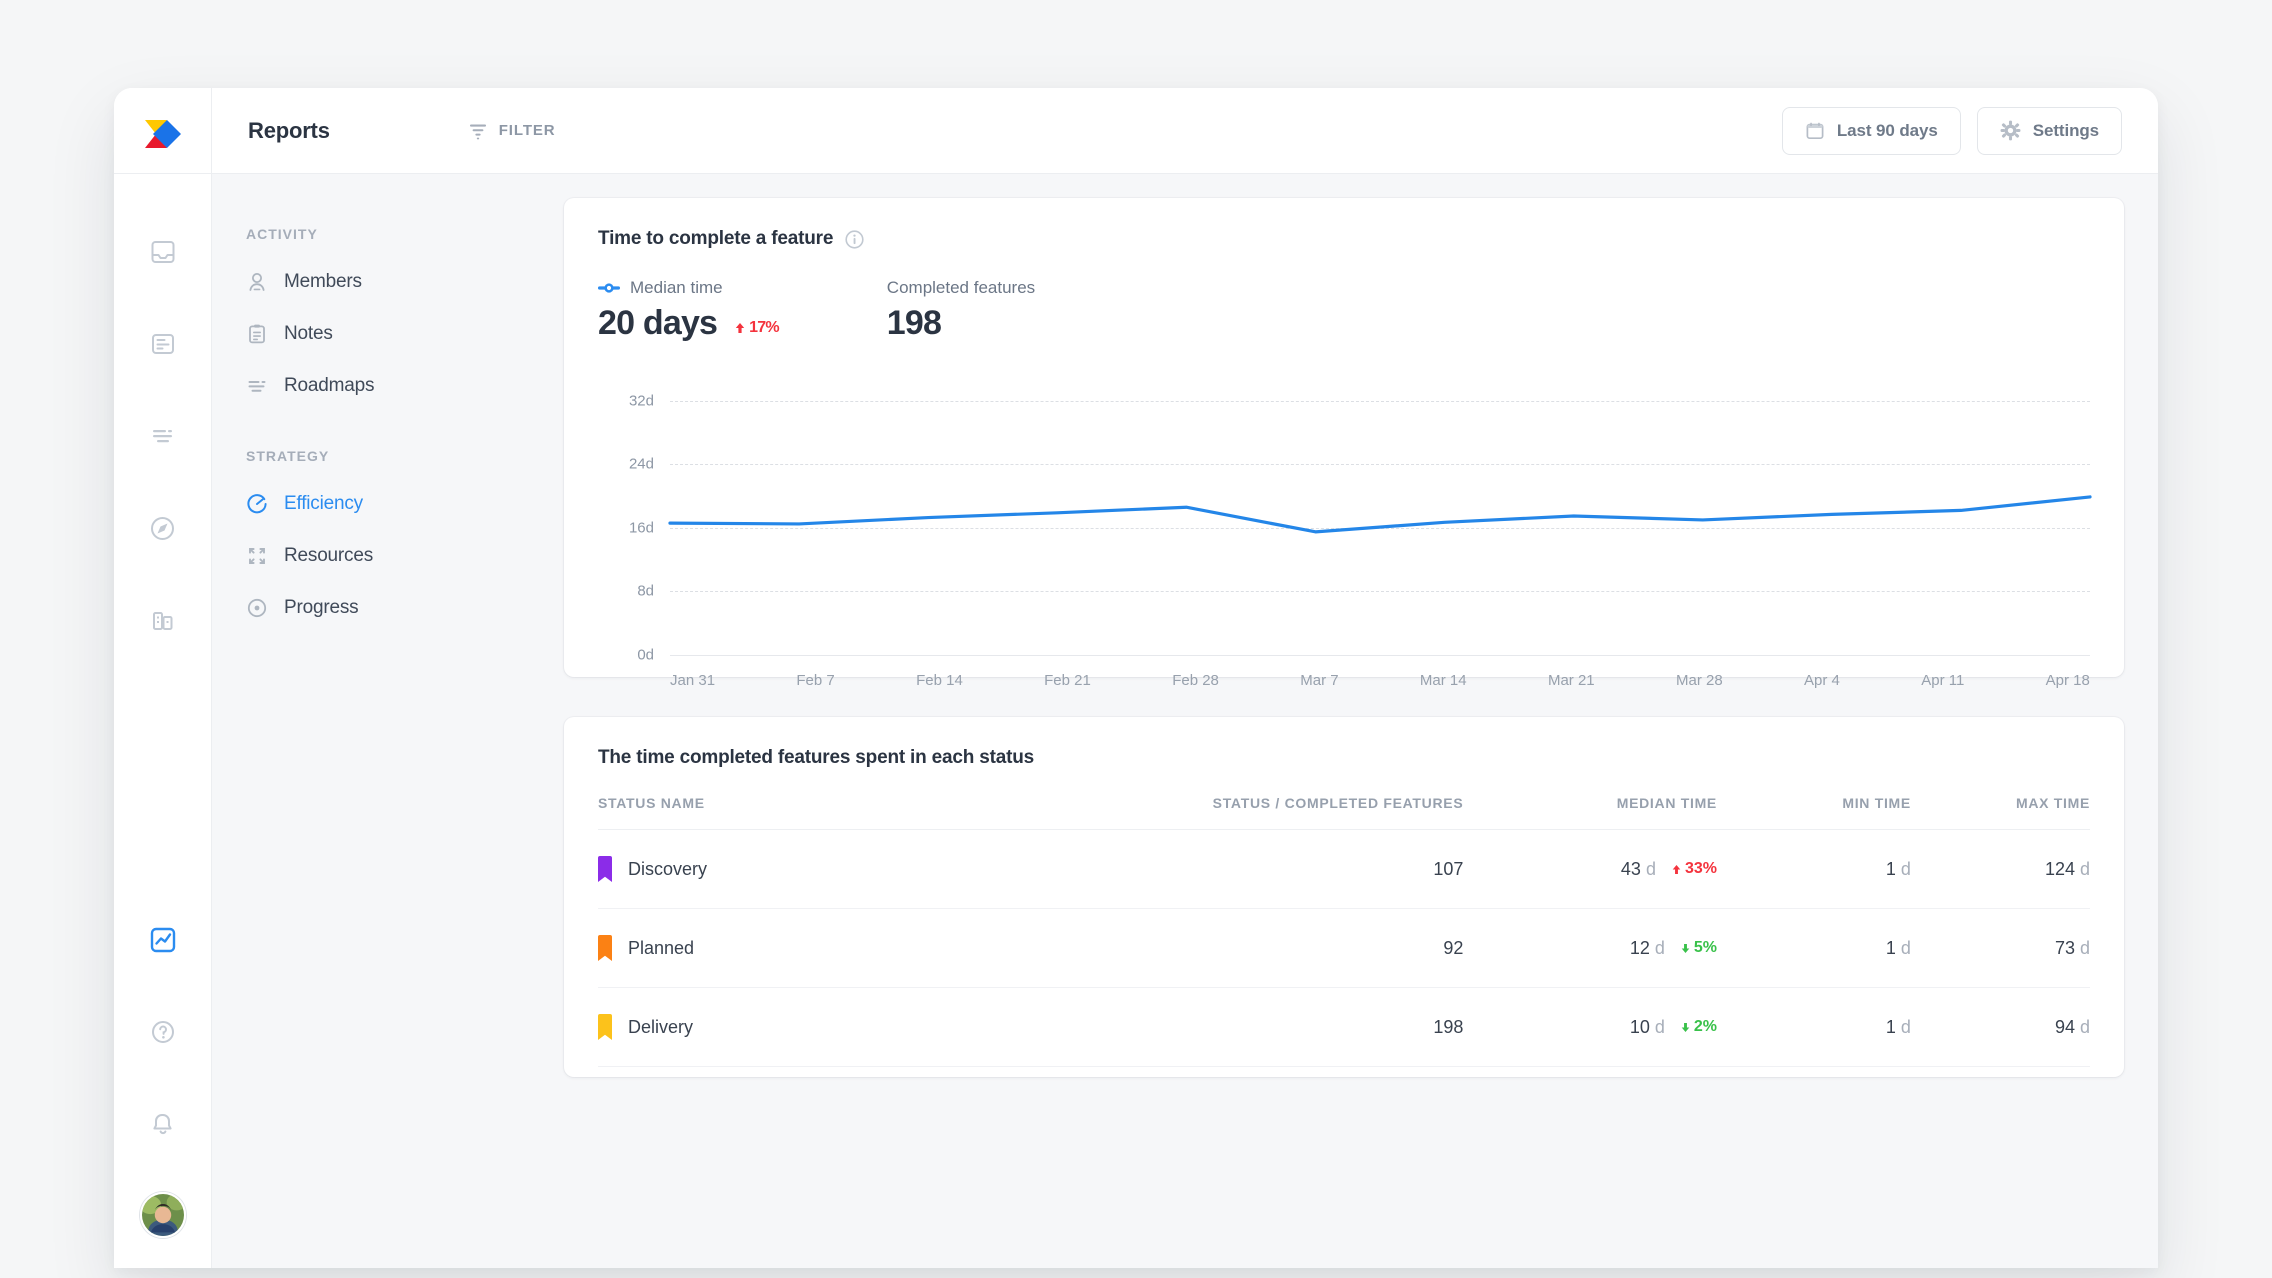 Image resolution: width=2272 pixels, height=1278 pixels. Describe the element at coordinates (661, 947) in the screenshot. I see `status-name-text: Planned` at that location.